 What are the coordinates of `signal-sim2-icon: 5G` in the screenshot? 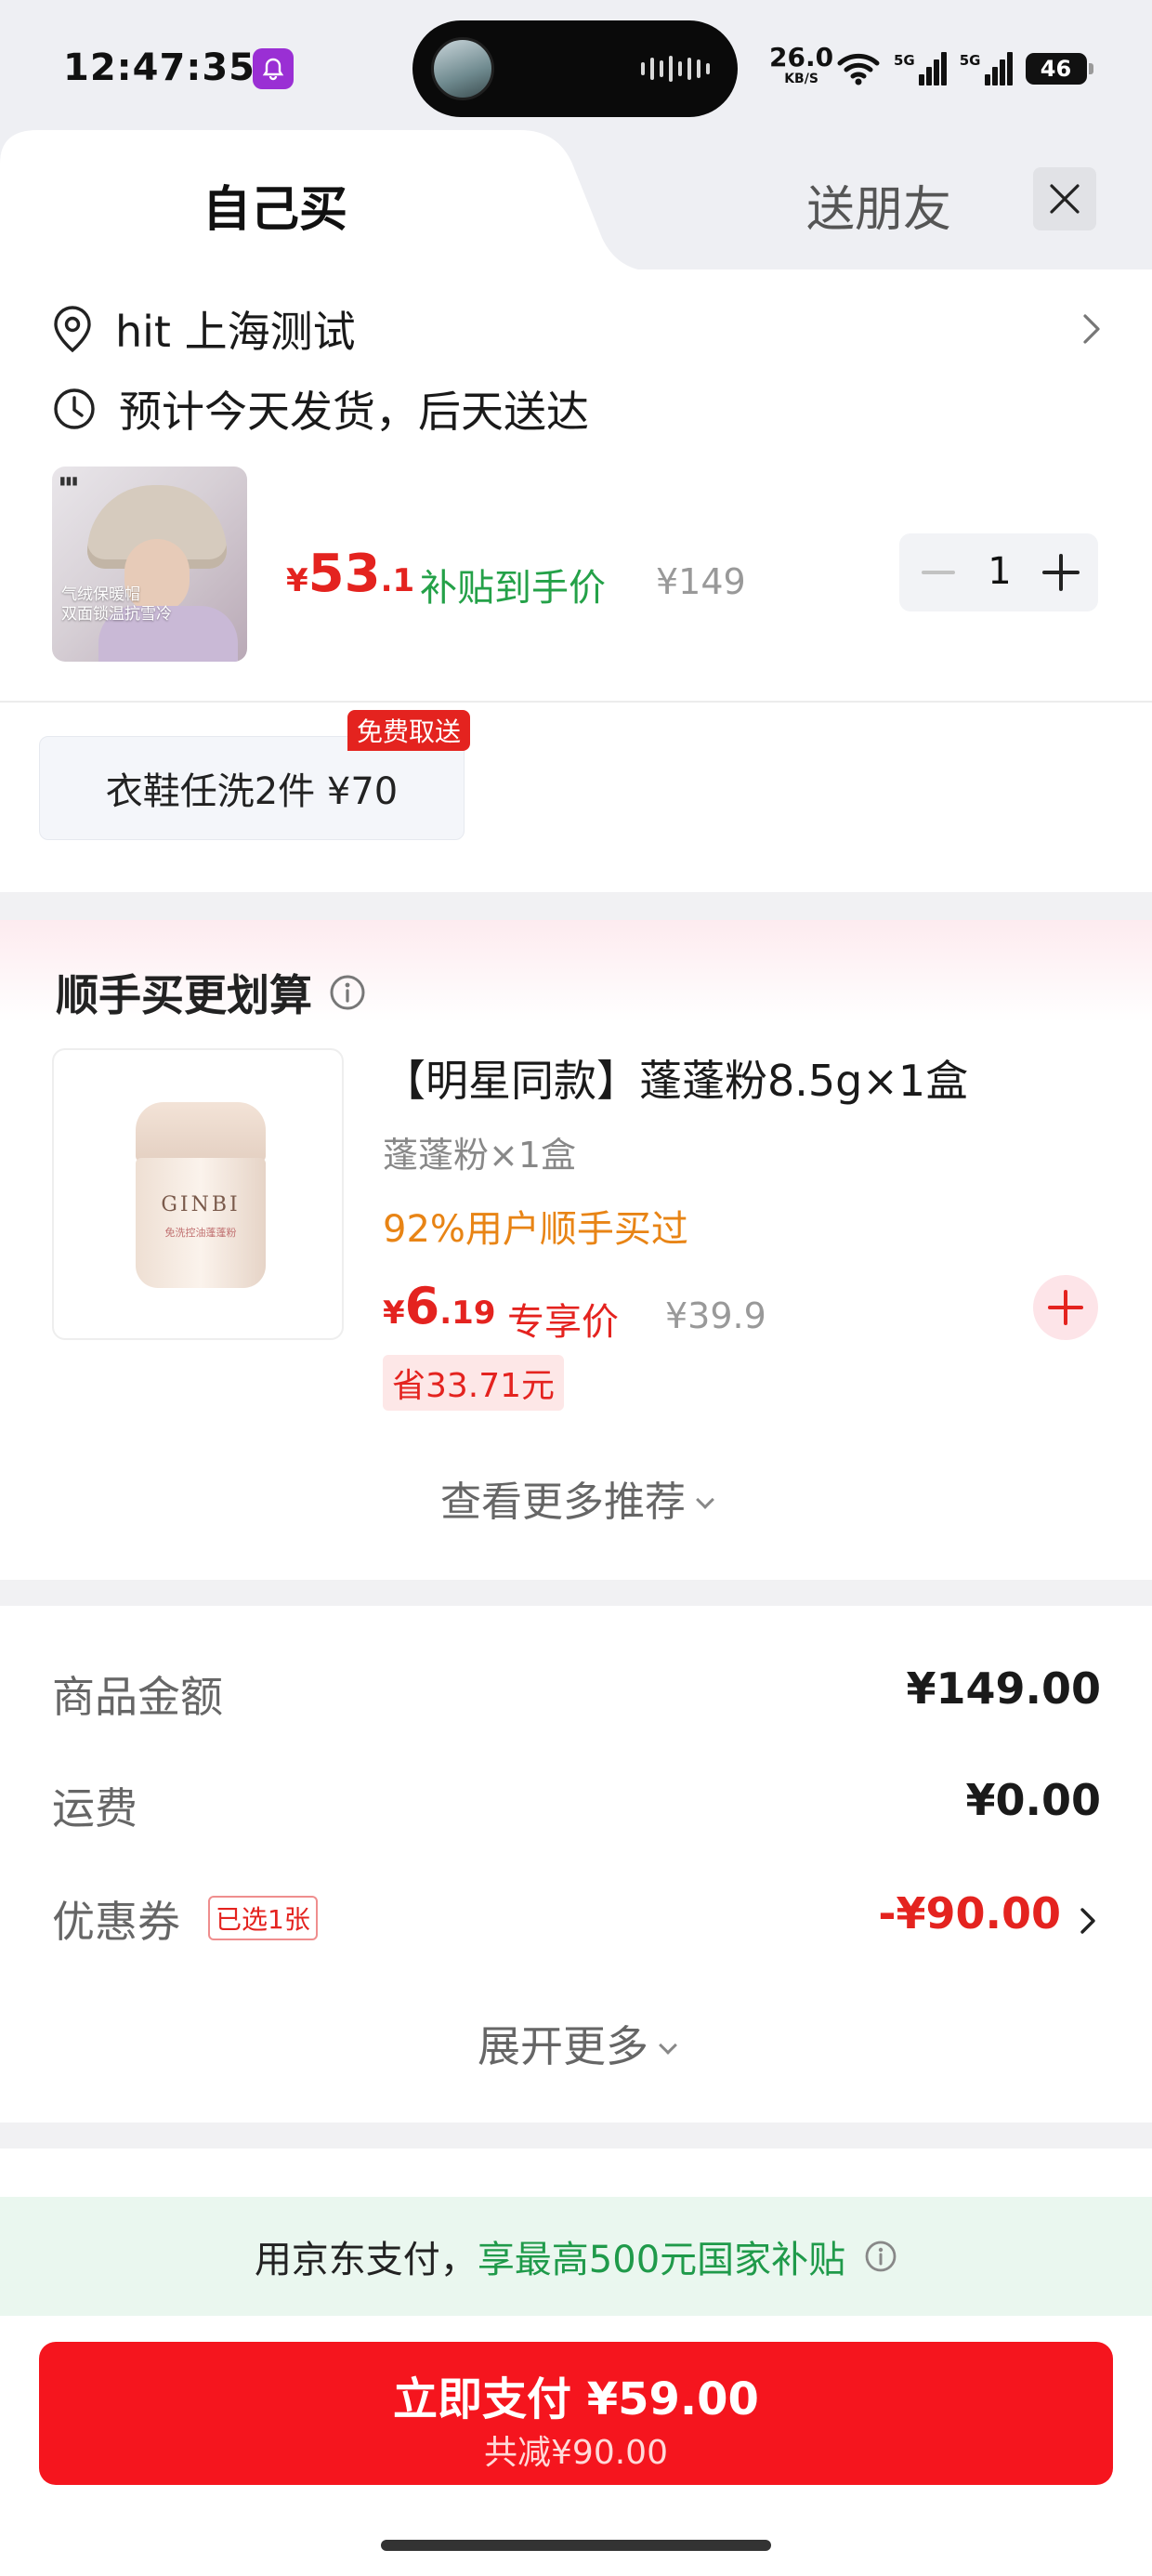 It's located at (987, 68).